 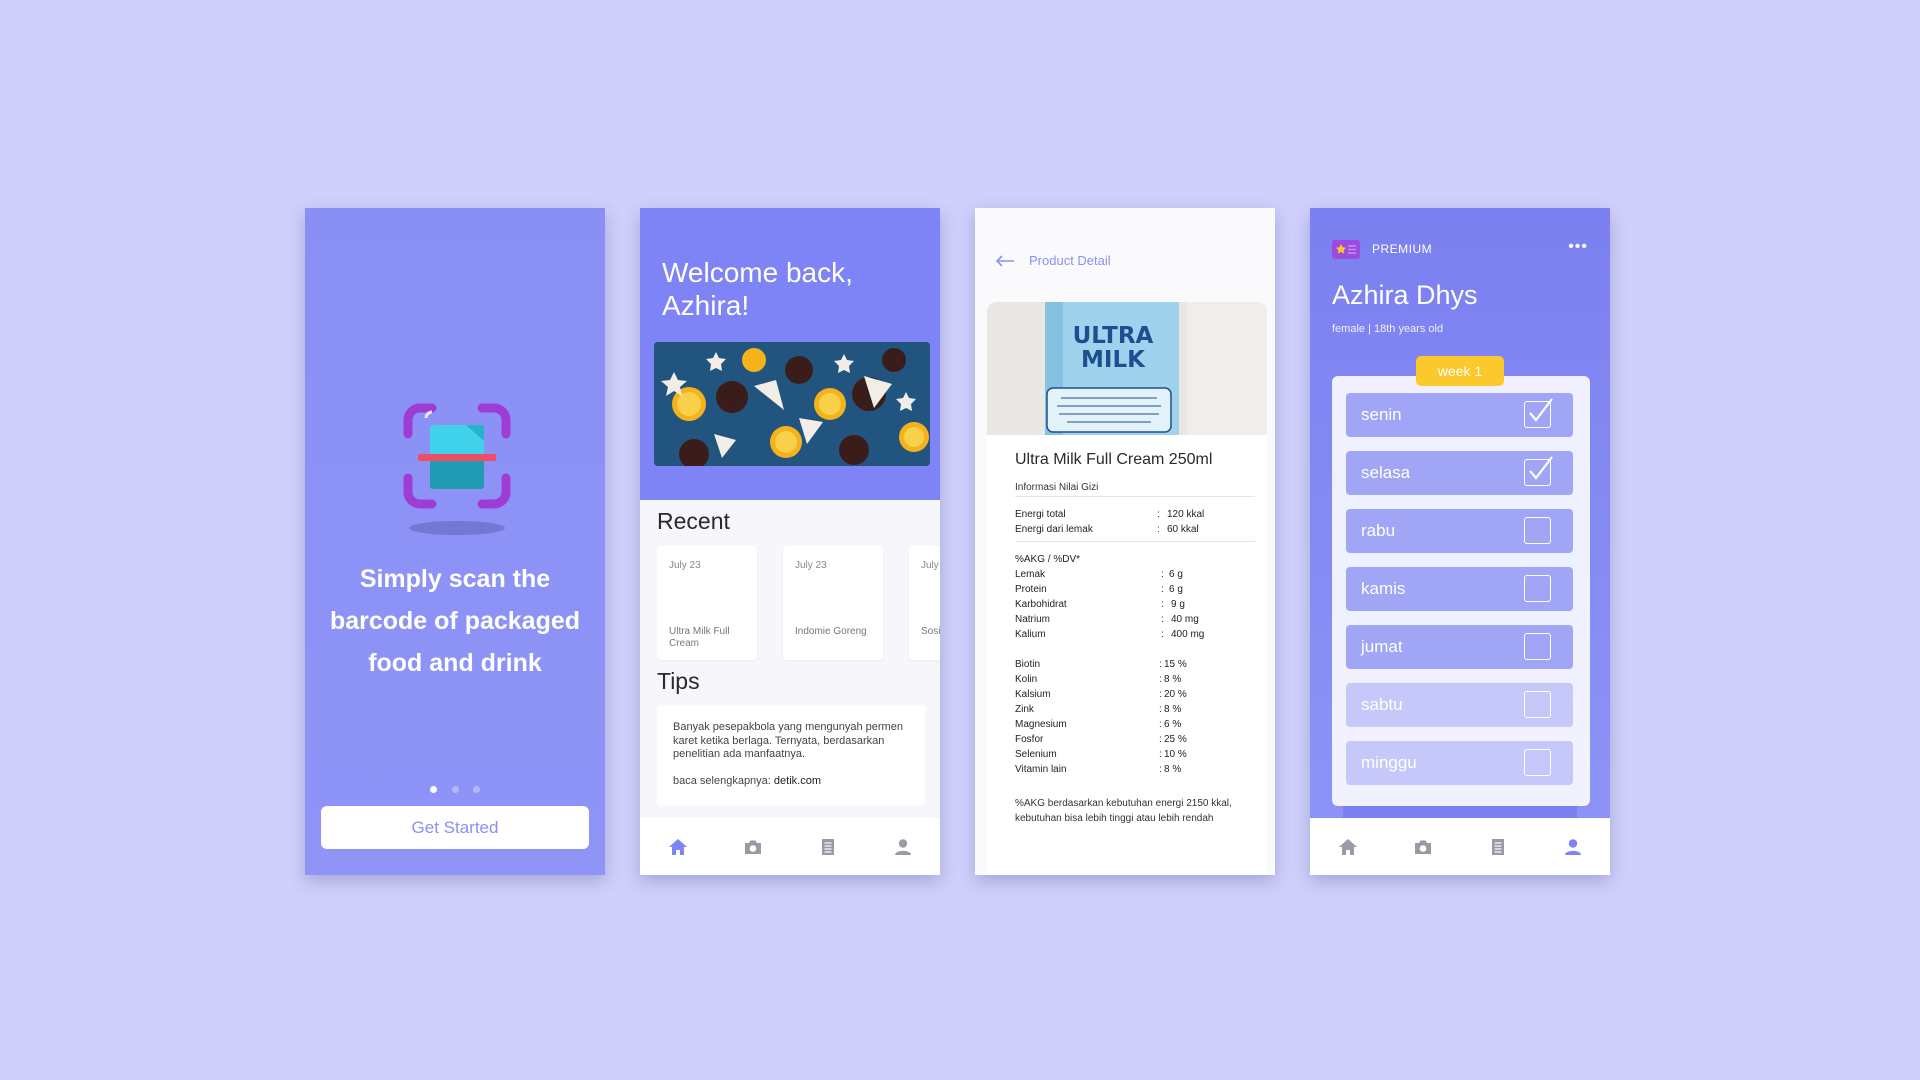 What do you see at coordinates (1135, 680) in the screenshot?
I see `nutrition-row: Kolin : 8 %` at bounding box center [1135, 680].